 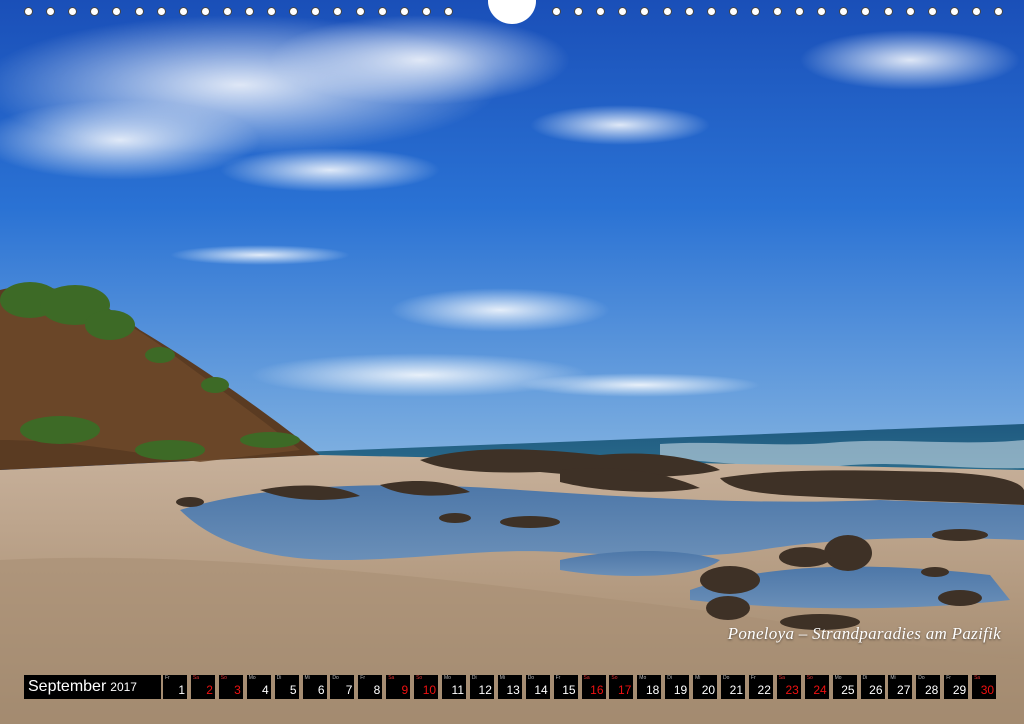 What do you see at coordinates (928, 687) in the screenshot?
I see `day-cell: Do 28` at bounding box center [928, 687].